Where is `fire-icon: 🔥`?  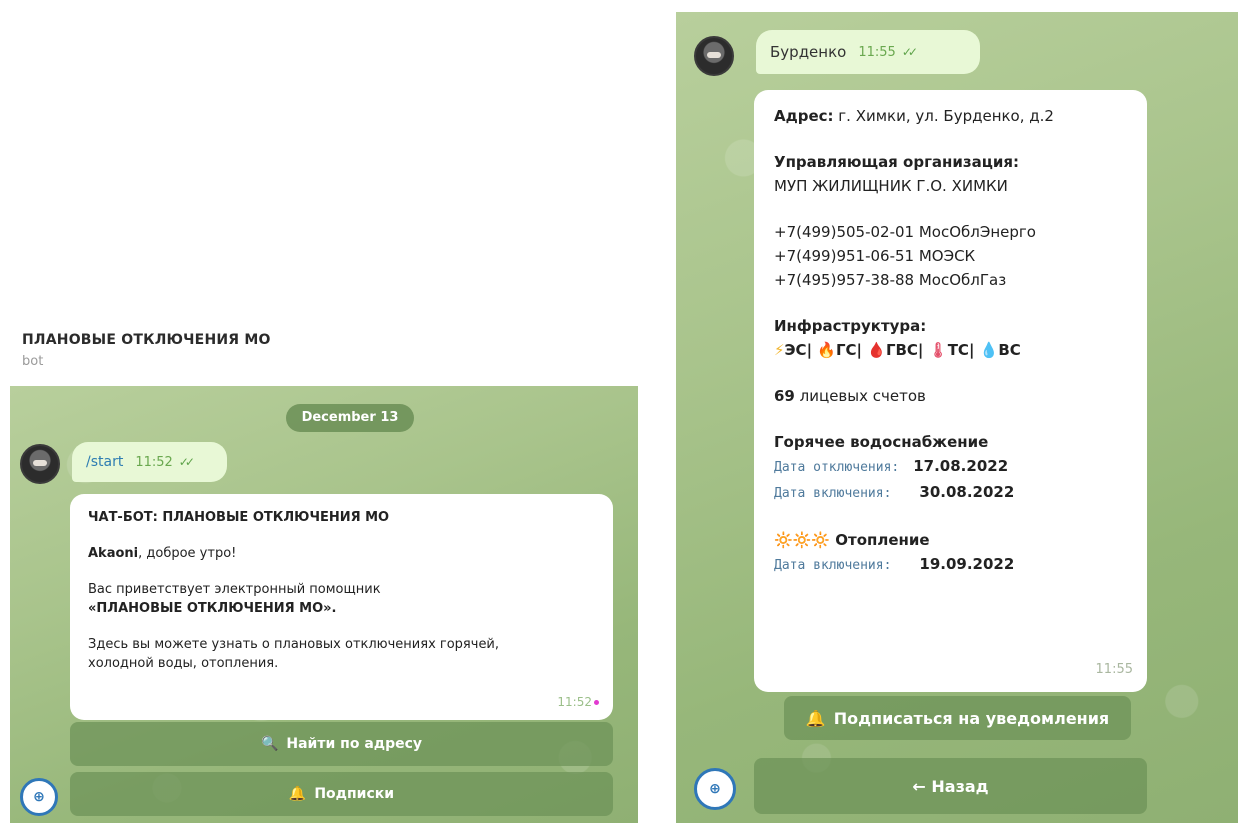
fire-icon: 🔥 is located at coordinates (826, 350).